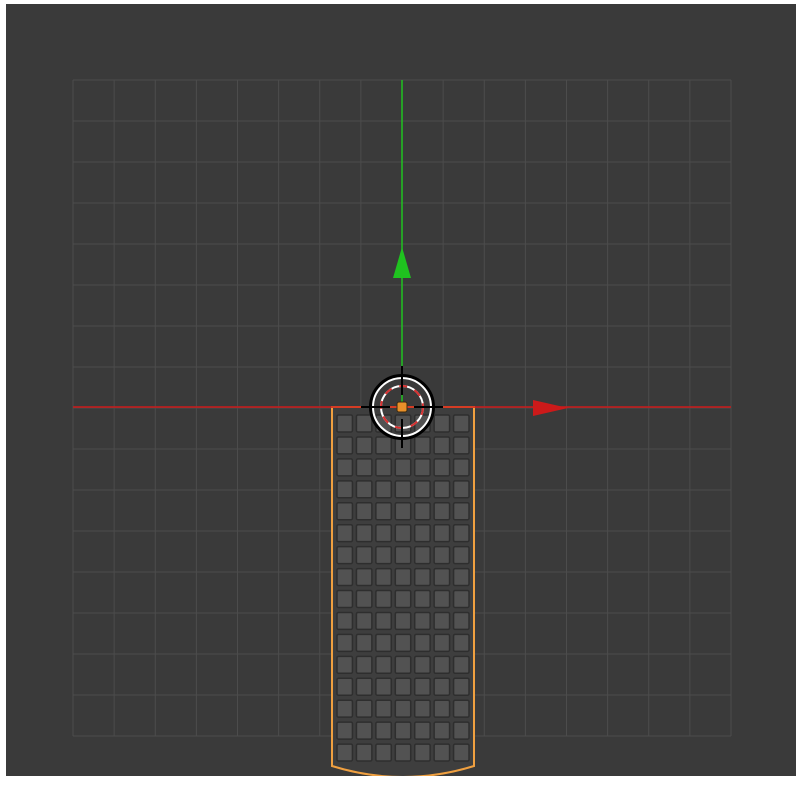 This screenshot has height=805, width=798. I want to click on selected-object, so click(403, 591).